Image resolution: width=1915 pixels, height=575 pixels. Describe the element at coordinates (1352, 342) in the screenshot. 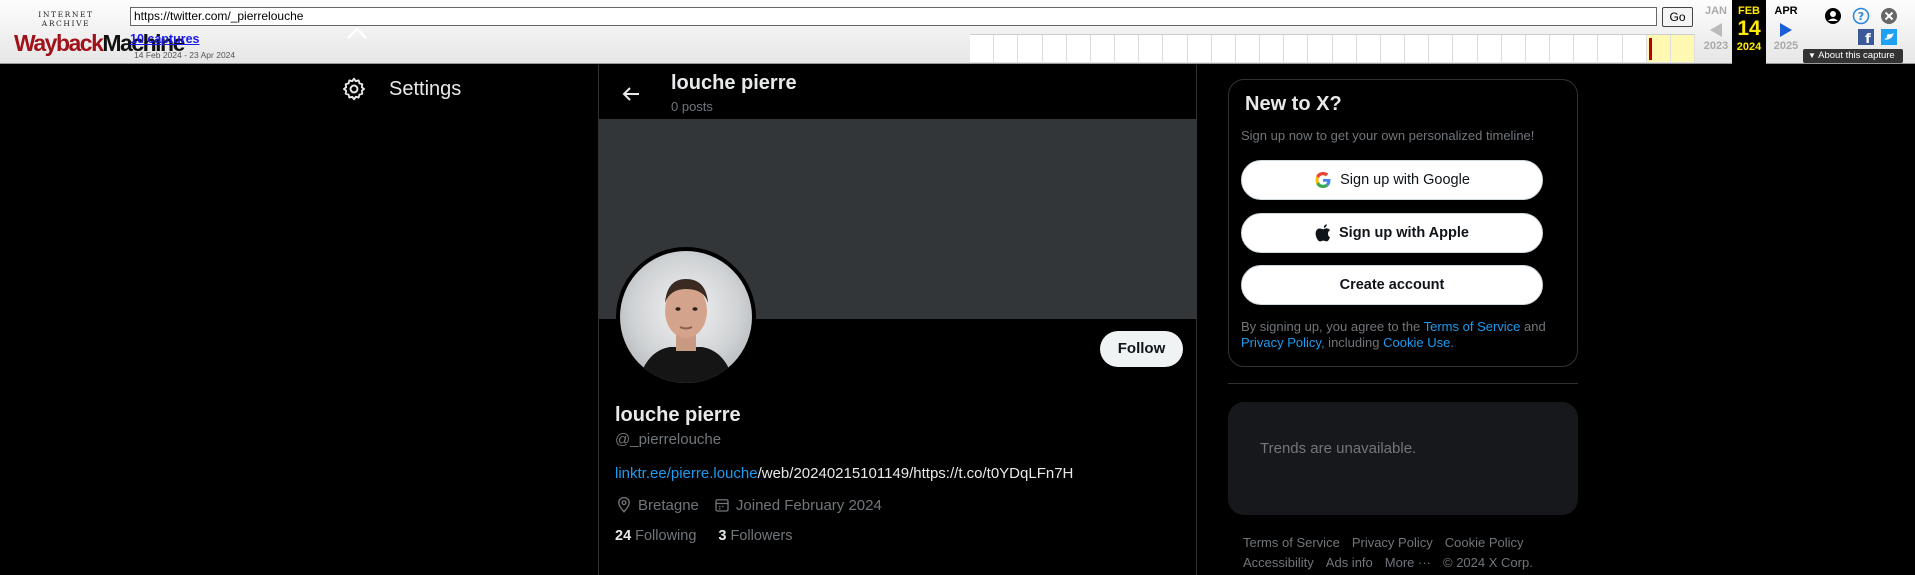

I see `terms-including: , including` at that location.